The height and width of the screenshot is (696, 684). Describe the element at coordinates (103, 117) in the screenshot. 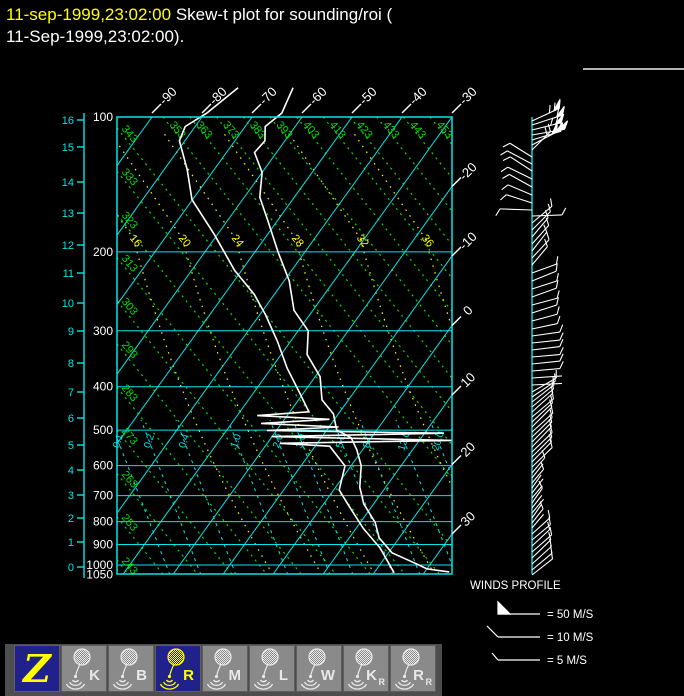

I see `svg-text: 100` at that location.